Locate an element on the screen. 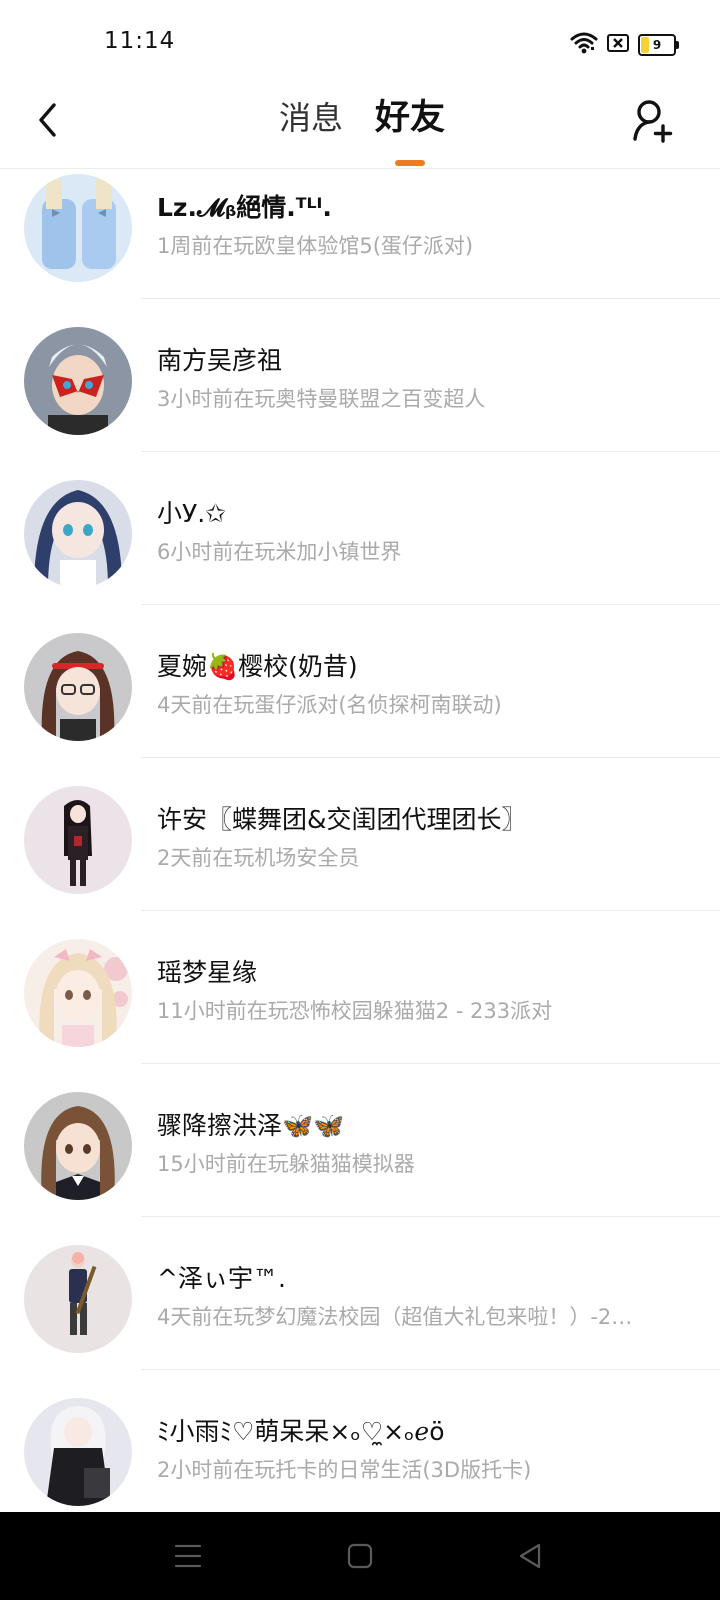 The image size is (720, 1600). home-icon is located at coordinates (360, 1556).